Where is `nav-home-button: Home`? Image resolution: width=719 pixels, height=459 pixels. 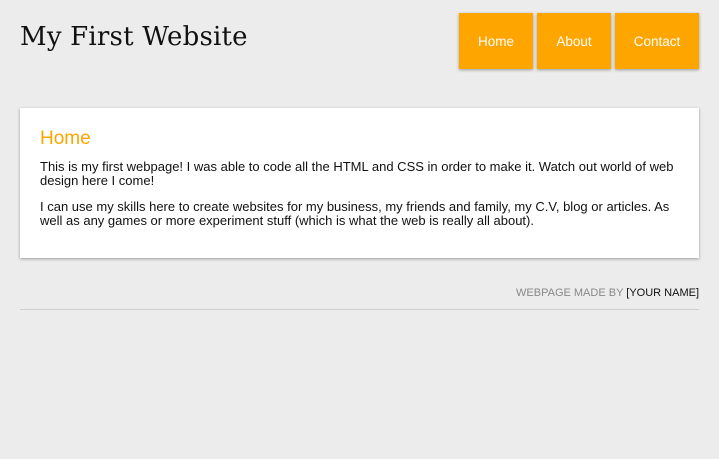 nav-home-button: Home is located at coordinates (496, 41).